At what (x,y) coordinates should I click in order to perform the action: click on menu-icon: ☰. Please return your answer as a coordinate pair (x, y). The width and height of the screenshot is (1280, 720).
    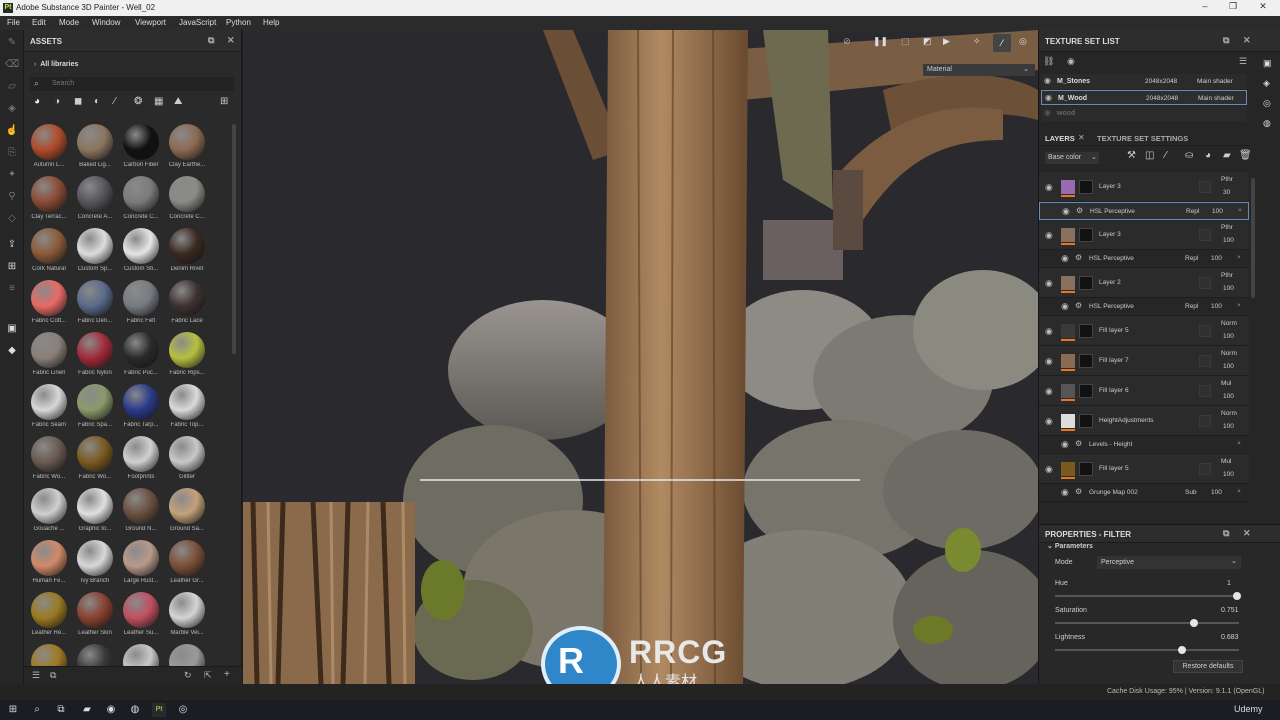
    Looking at the image, I should click on (1243, 61).